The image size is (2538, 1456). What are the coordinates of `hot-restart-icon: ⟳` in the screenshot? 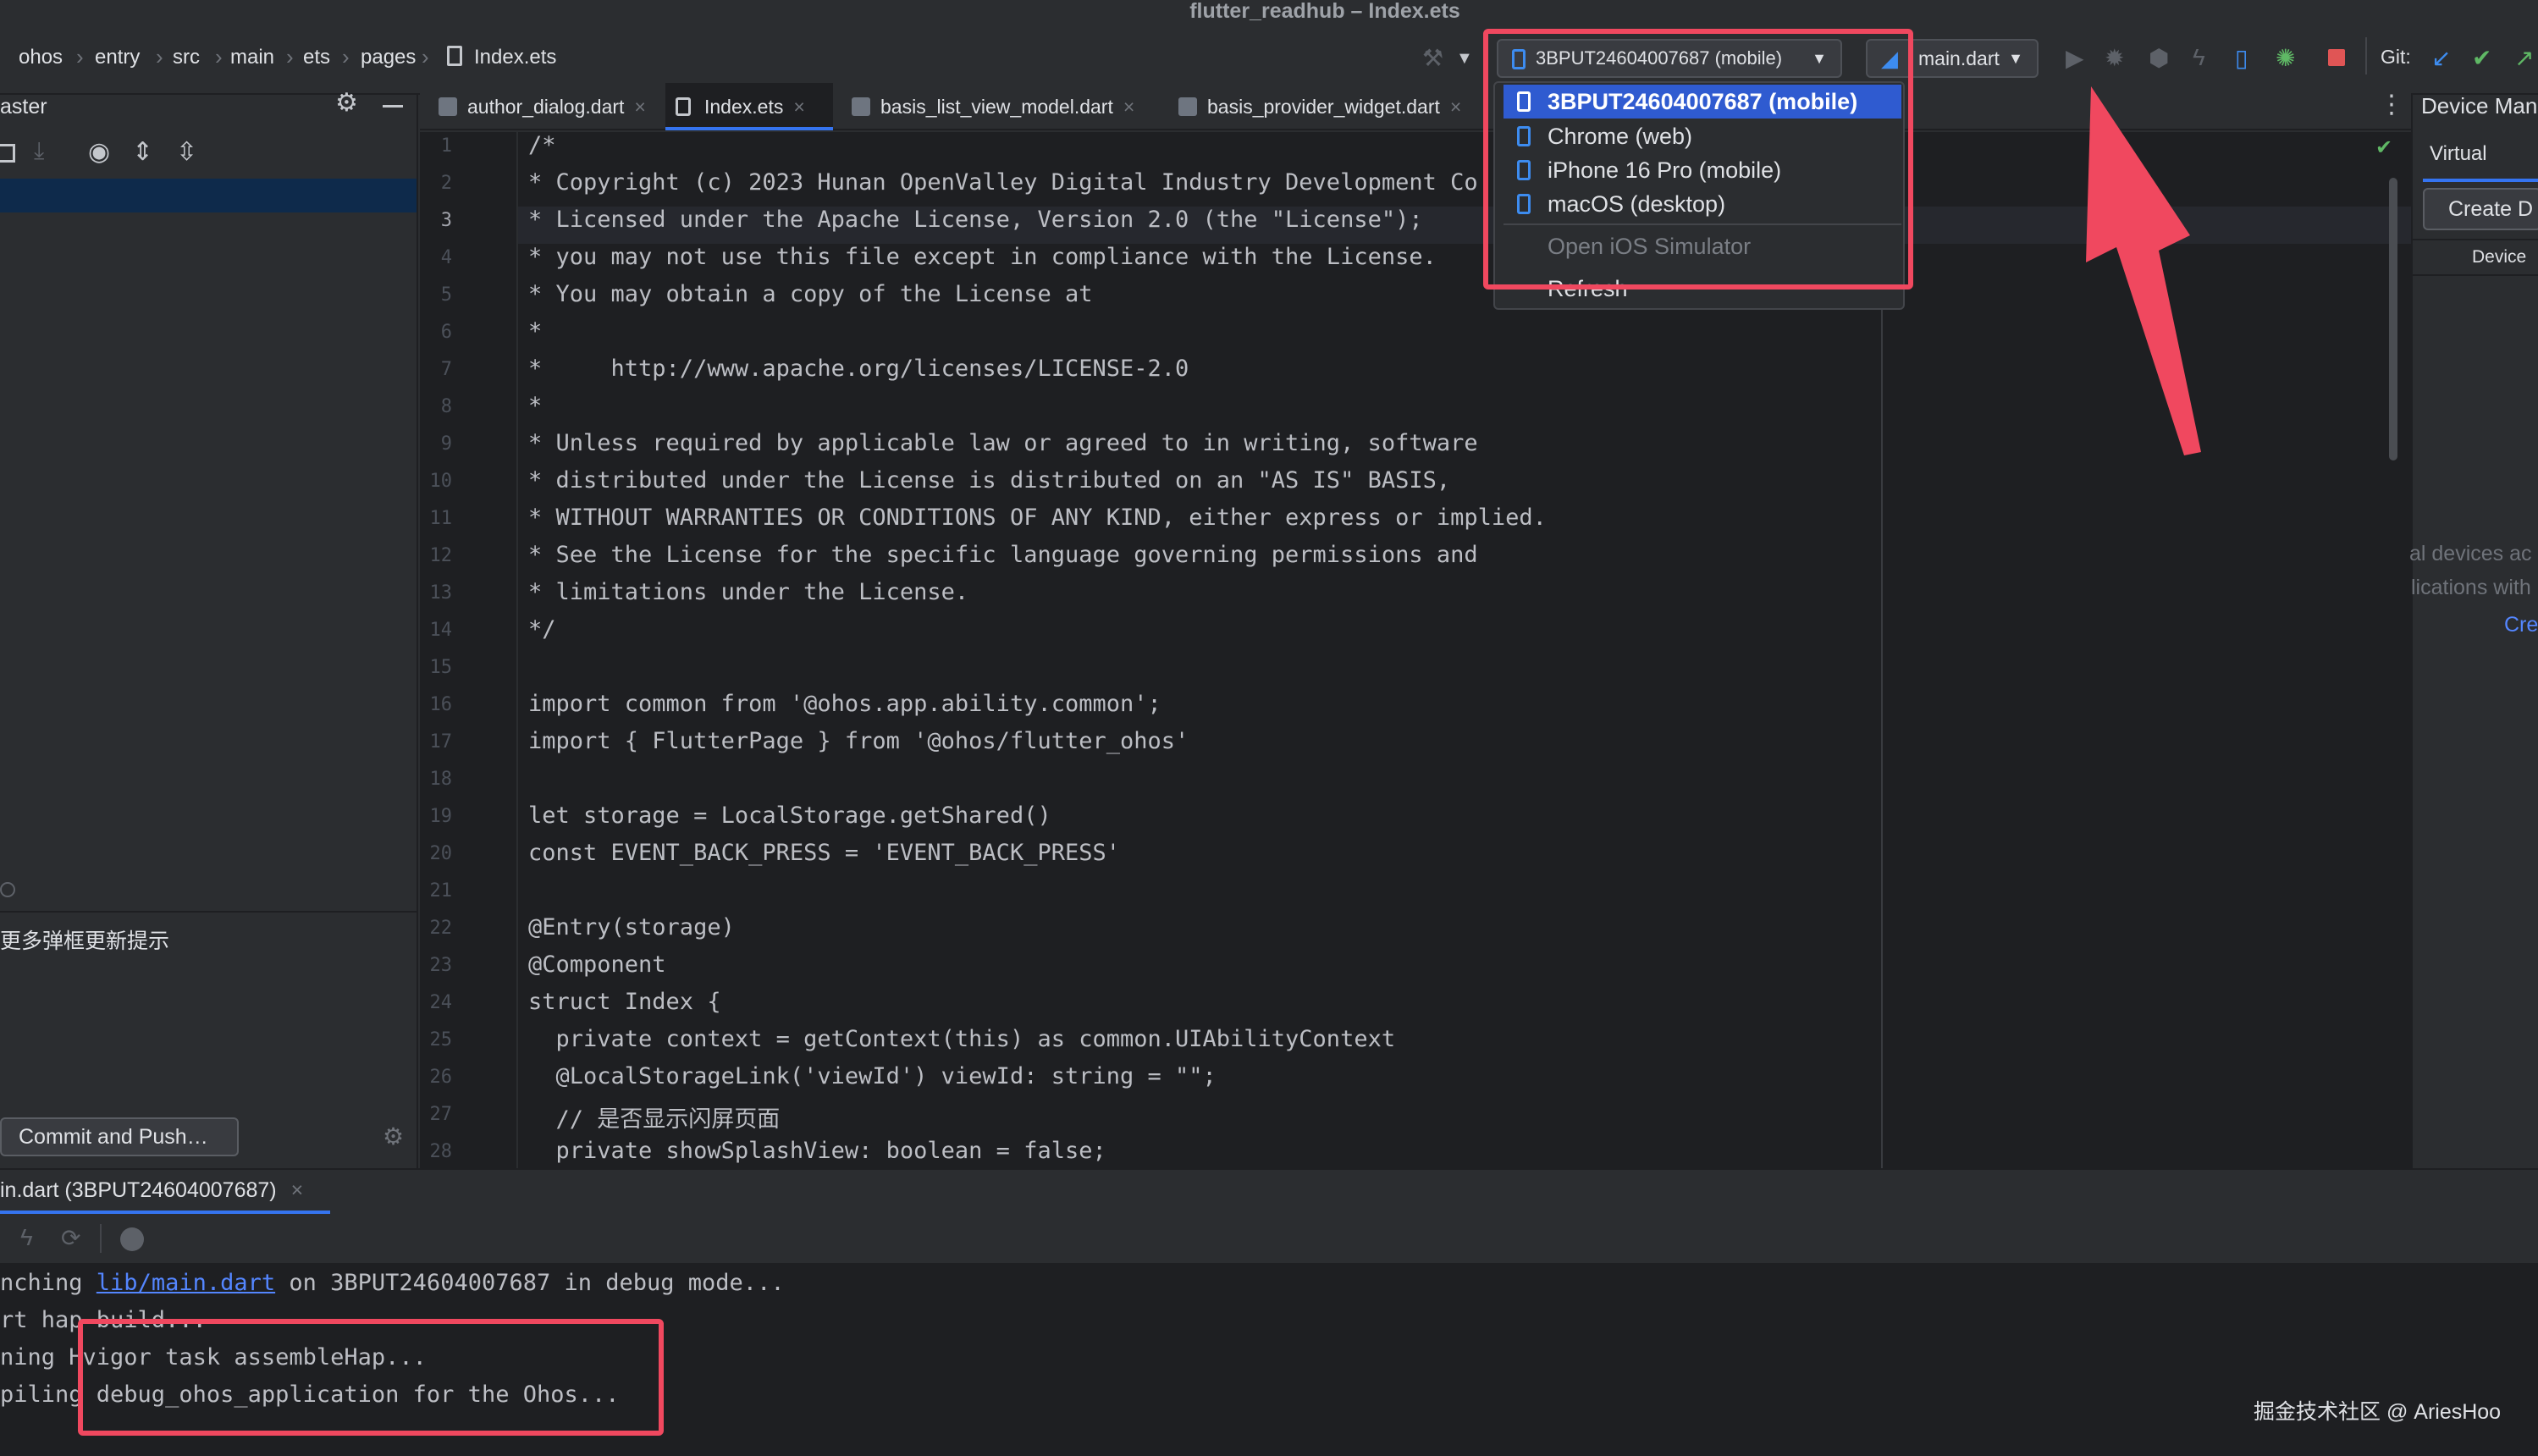 It's located at (71, 1238).